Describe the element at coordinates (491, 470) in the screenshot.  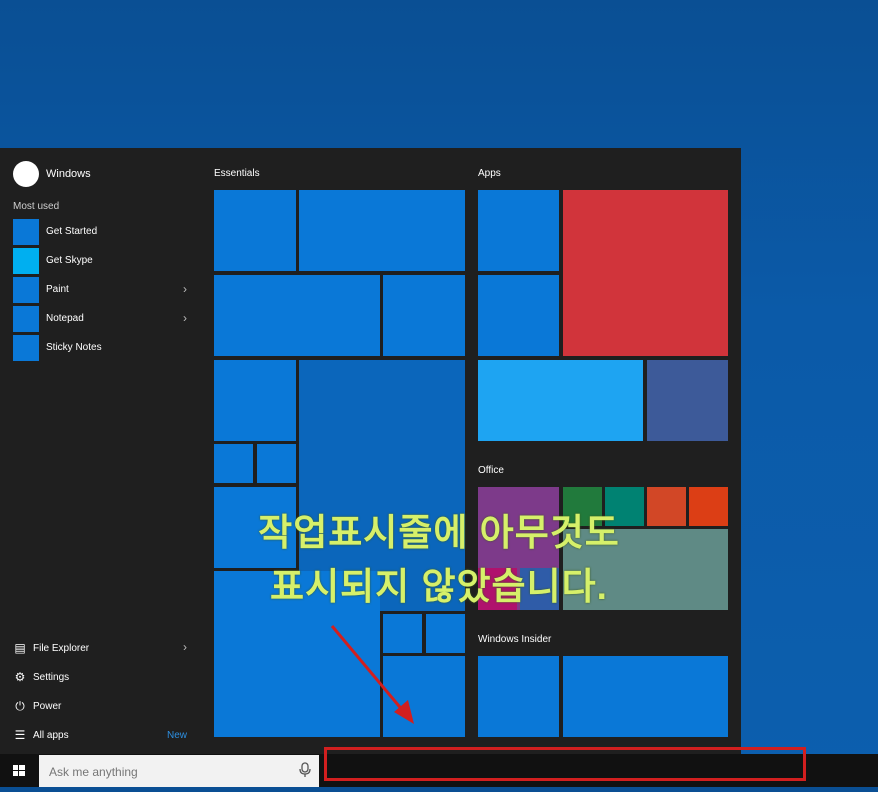
I see `group-header-office: Office` at that location.